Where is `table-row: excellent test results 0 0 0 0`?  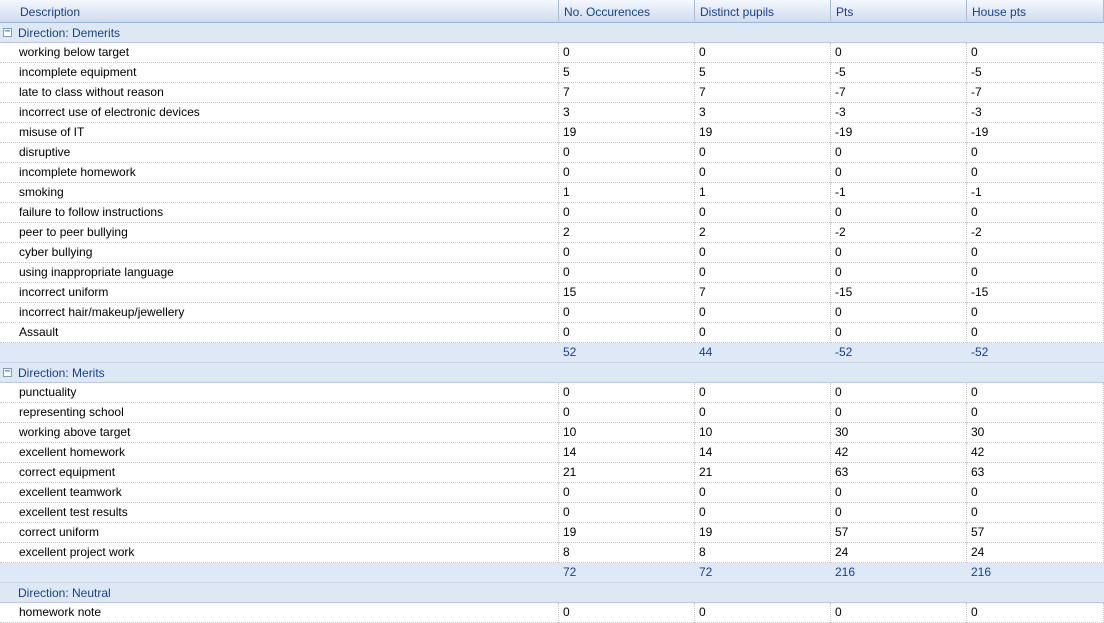
table-row: excellent test results 0 0 0 0 is located at coordinates (552, 513).